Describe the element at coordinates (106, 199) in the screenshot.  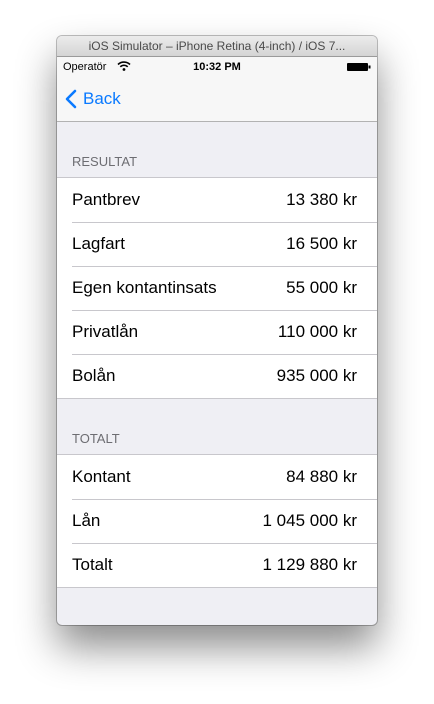
I see `row-label: Pantbrev` at that location.